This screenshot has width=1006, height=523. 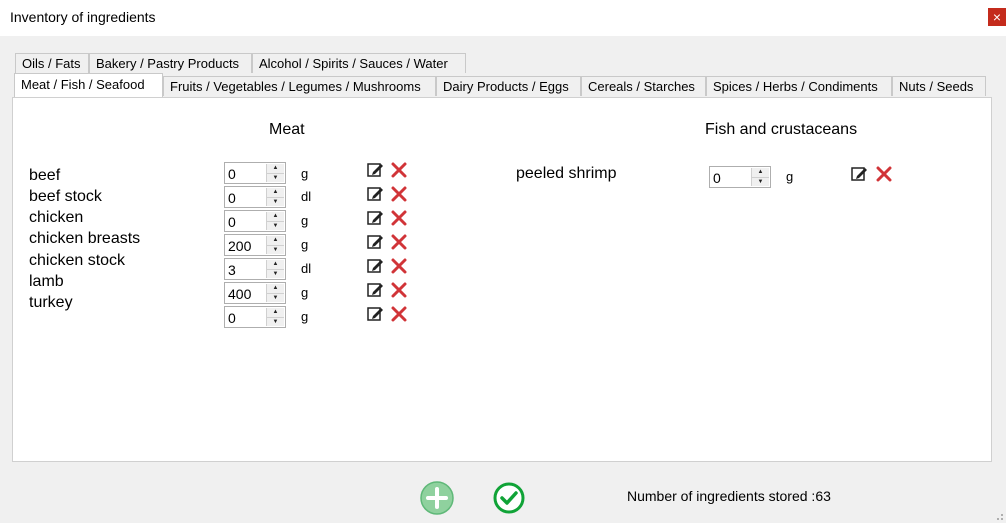 I want to click on tab-oils-fats: Oils / Fats, so click(x=52, y=63).